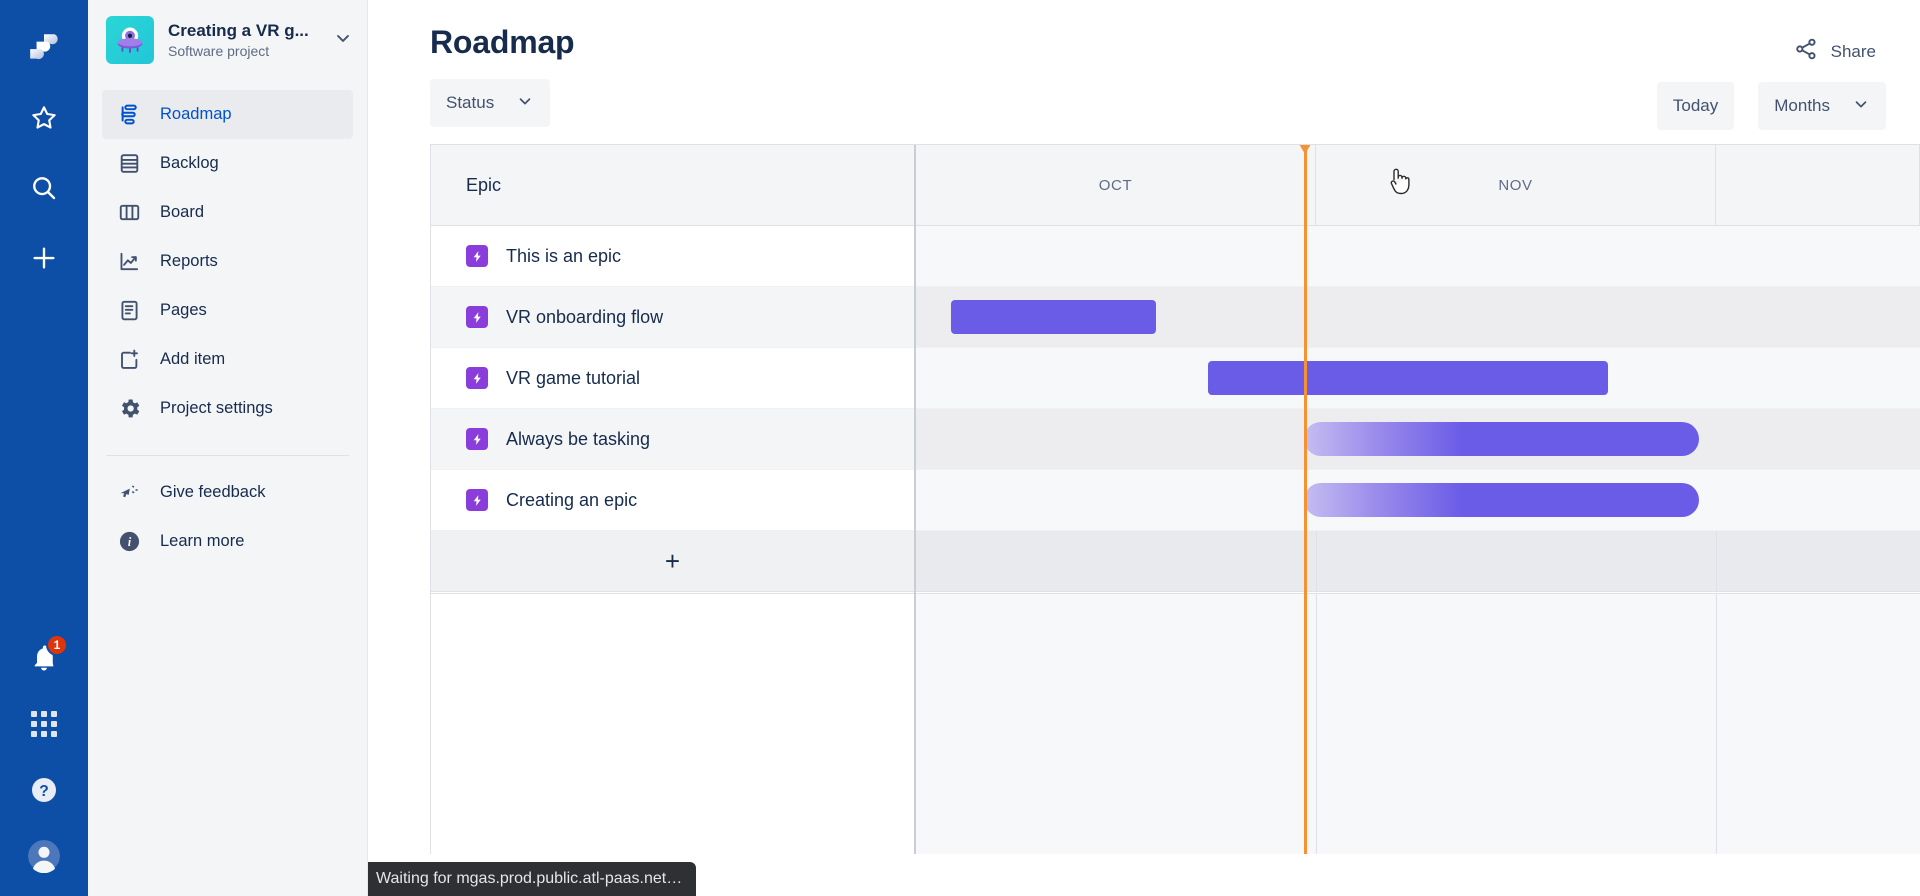  Describe the element at coordinates (1116, 185) in the screenshot. I see `month-cell: OCT` at that location.